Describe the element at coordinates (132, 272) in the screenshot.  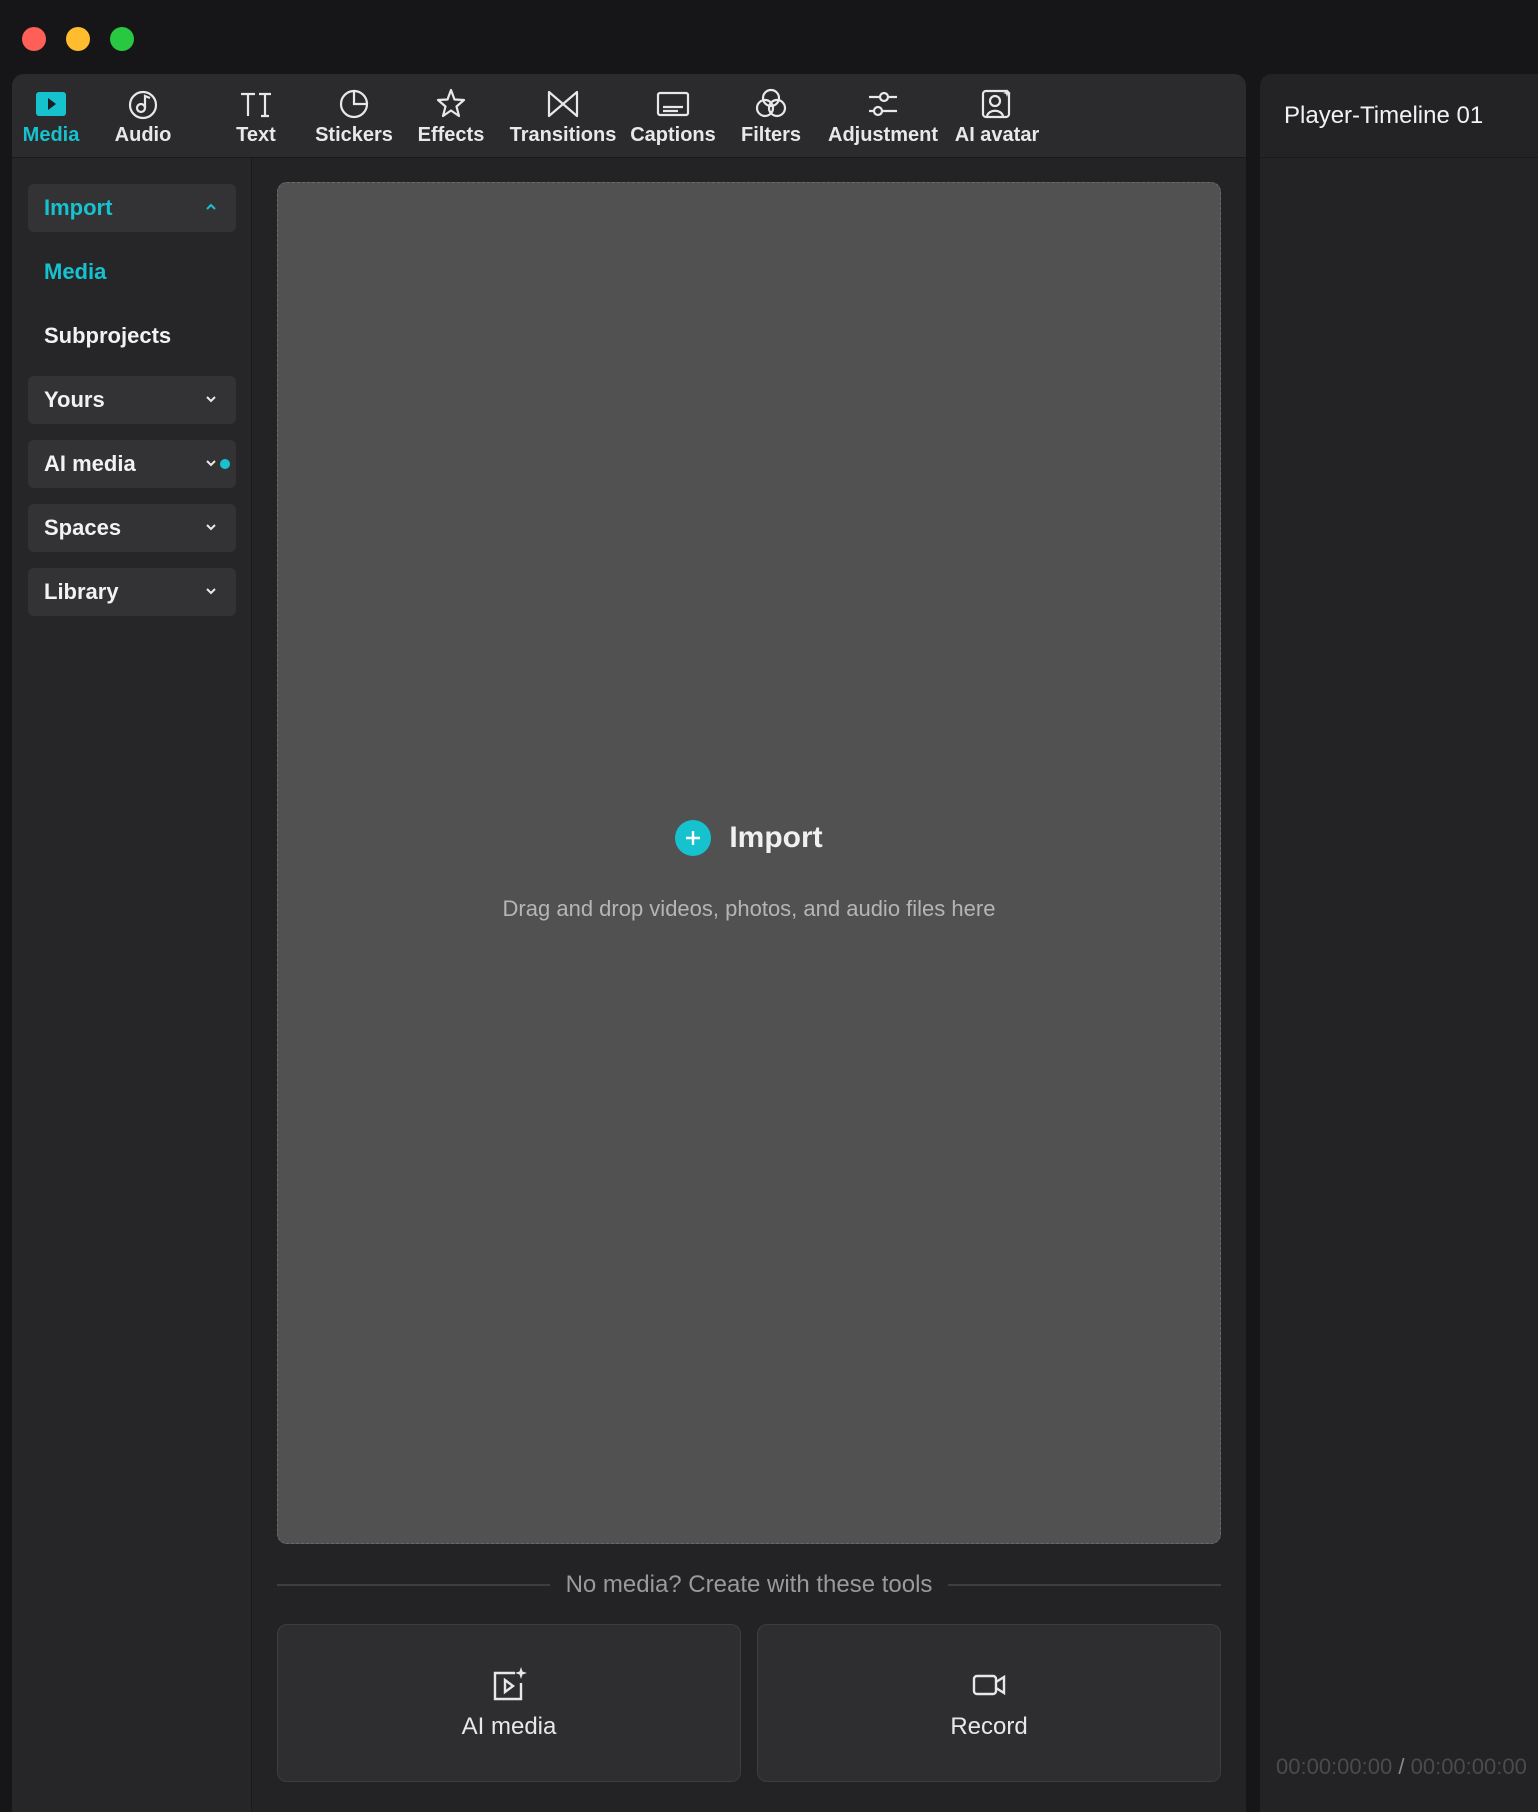
I see `sidebar-item-media: Media` at that location.